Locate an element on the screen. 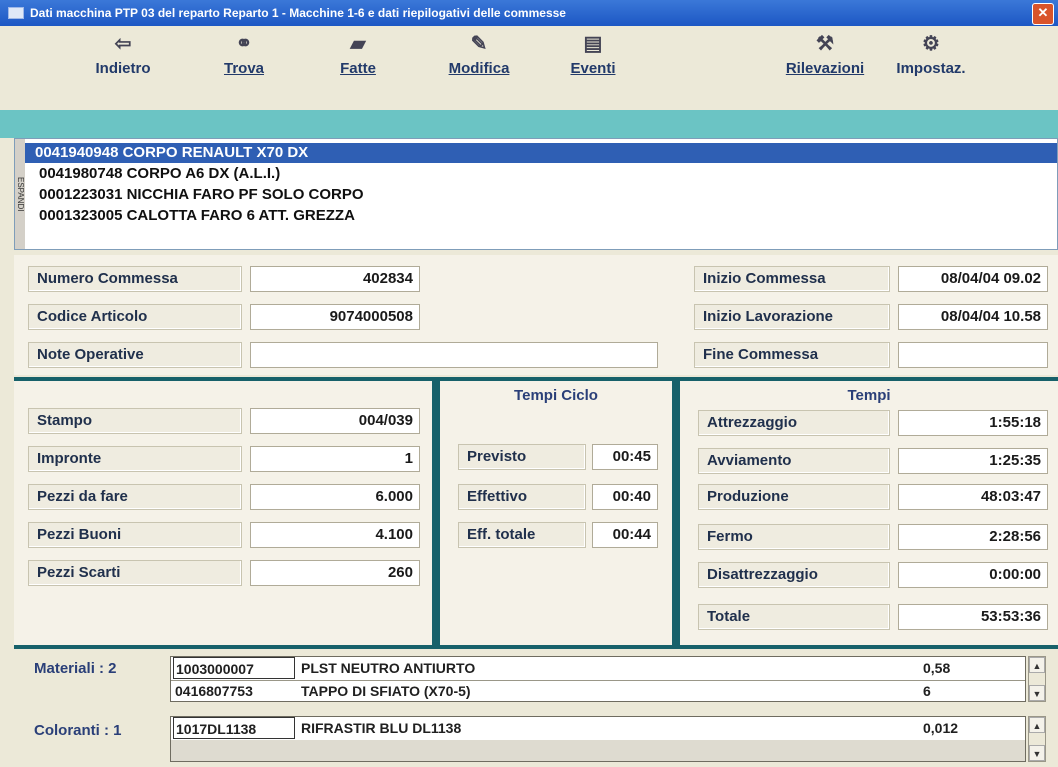  edit-icon: ✎ is located at coordinates (479, 44).